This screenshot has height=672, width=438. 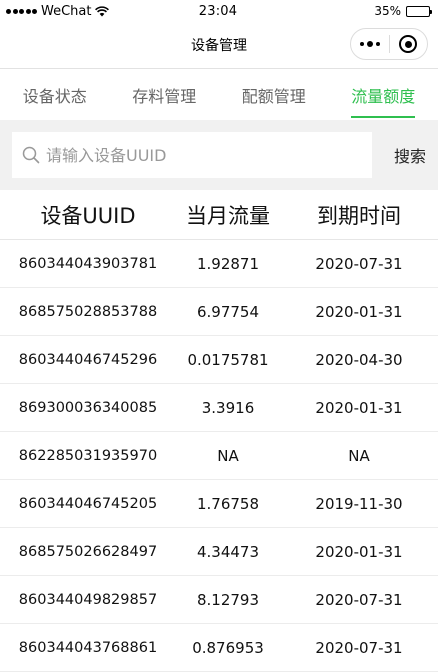 What do you see at coordinates (228, 263) in the screenshot?
I see `cell-monthly-traffic: 1.92871` at bounding box center [228, 263].